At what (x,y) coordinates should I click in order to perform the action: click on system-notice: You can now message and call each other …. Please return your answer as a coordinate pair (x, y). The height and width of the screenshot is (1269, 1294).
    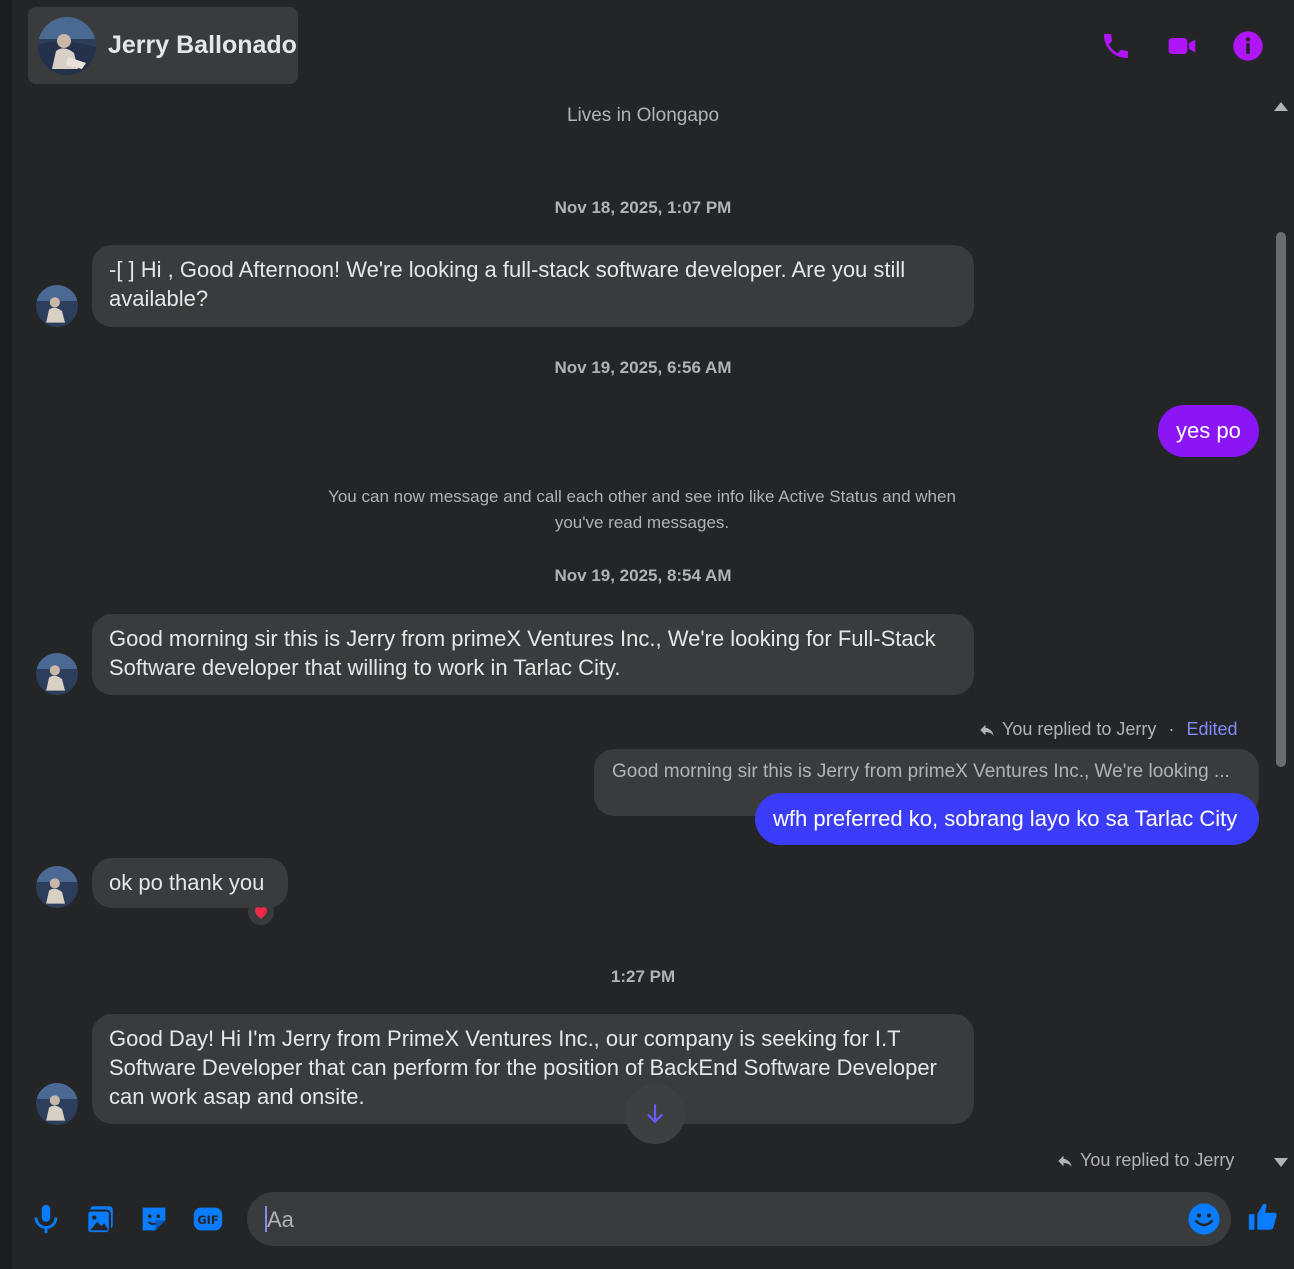
    Looking at the image, I should click on (642, 509).